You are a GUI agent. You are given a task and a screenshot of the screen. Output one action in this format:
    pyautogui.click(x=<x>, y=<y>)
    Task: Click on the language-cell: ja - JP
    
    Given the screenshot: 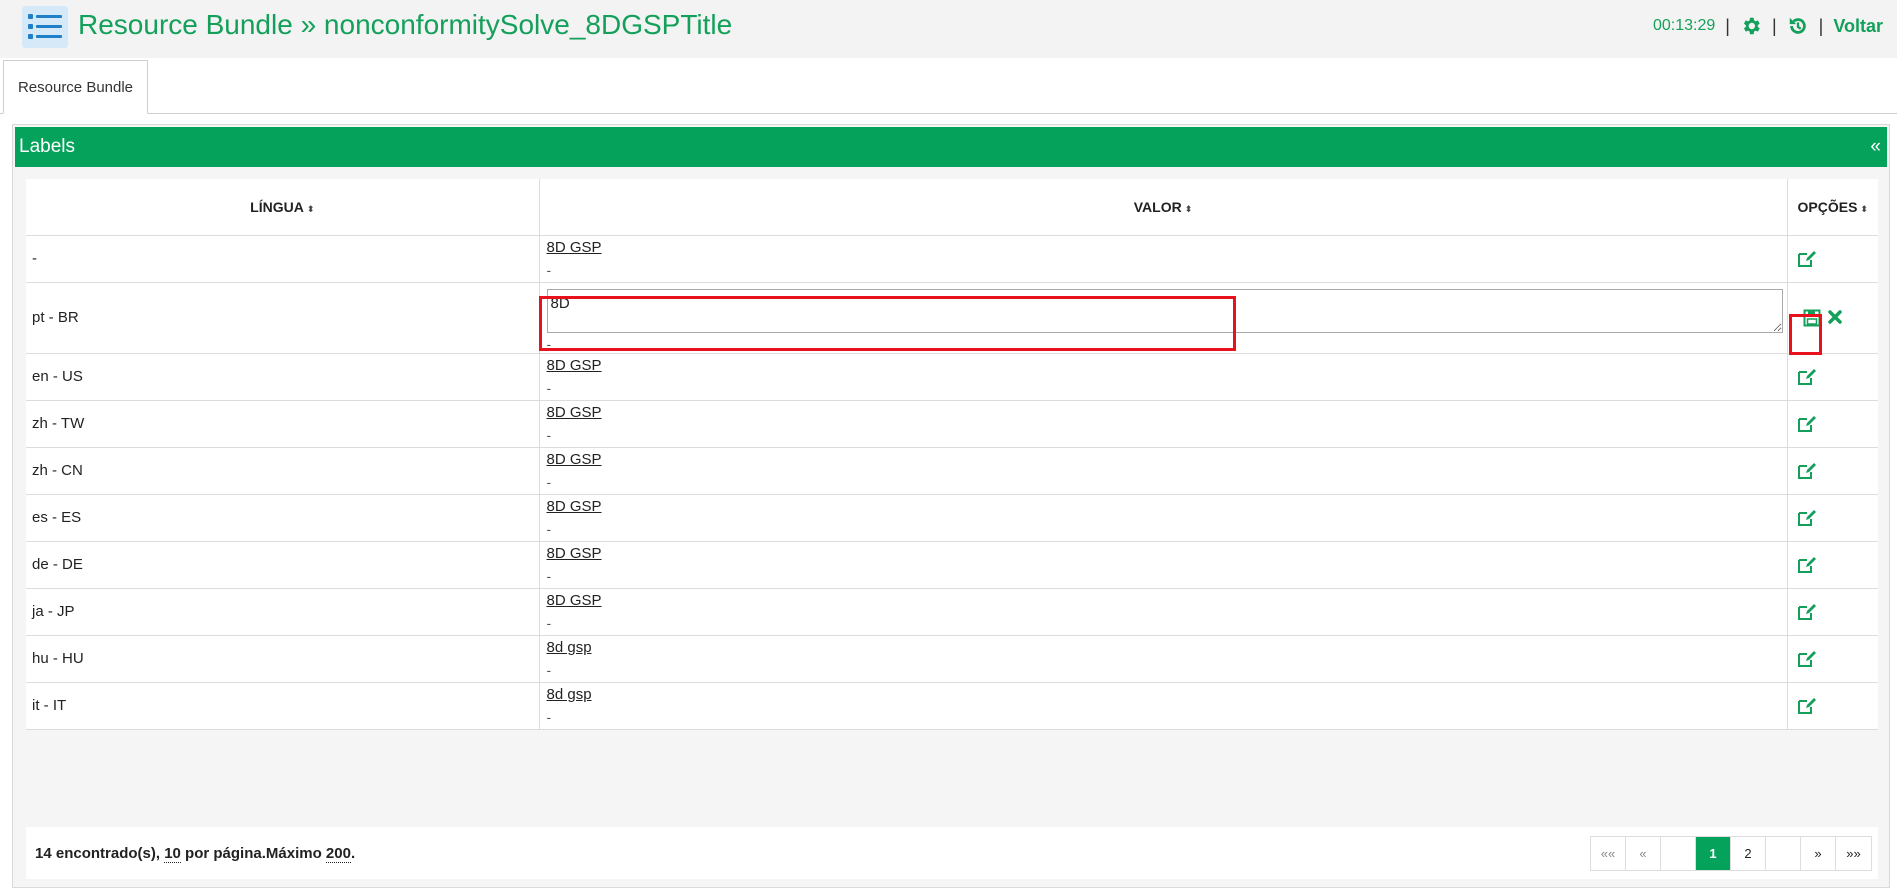 What is the action you would take?
    pyautogui.click(x=283, y=612)
    